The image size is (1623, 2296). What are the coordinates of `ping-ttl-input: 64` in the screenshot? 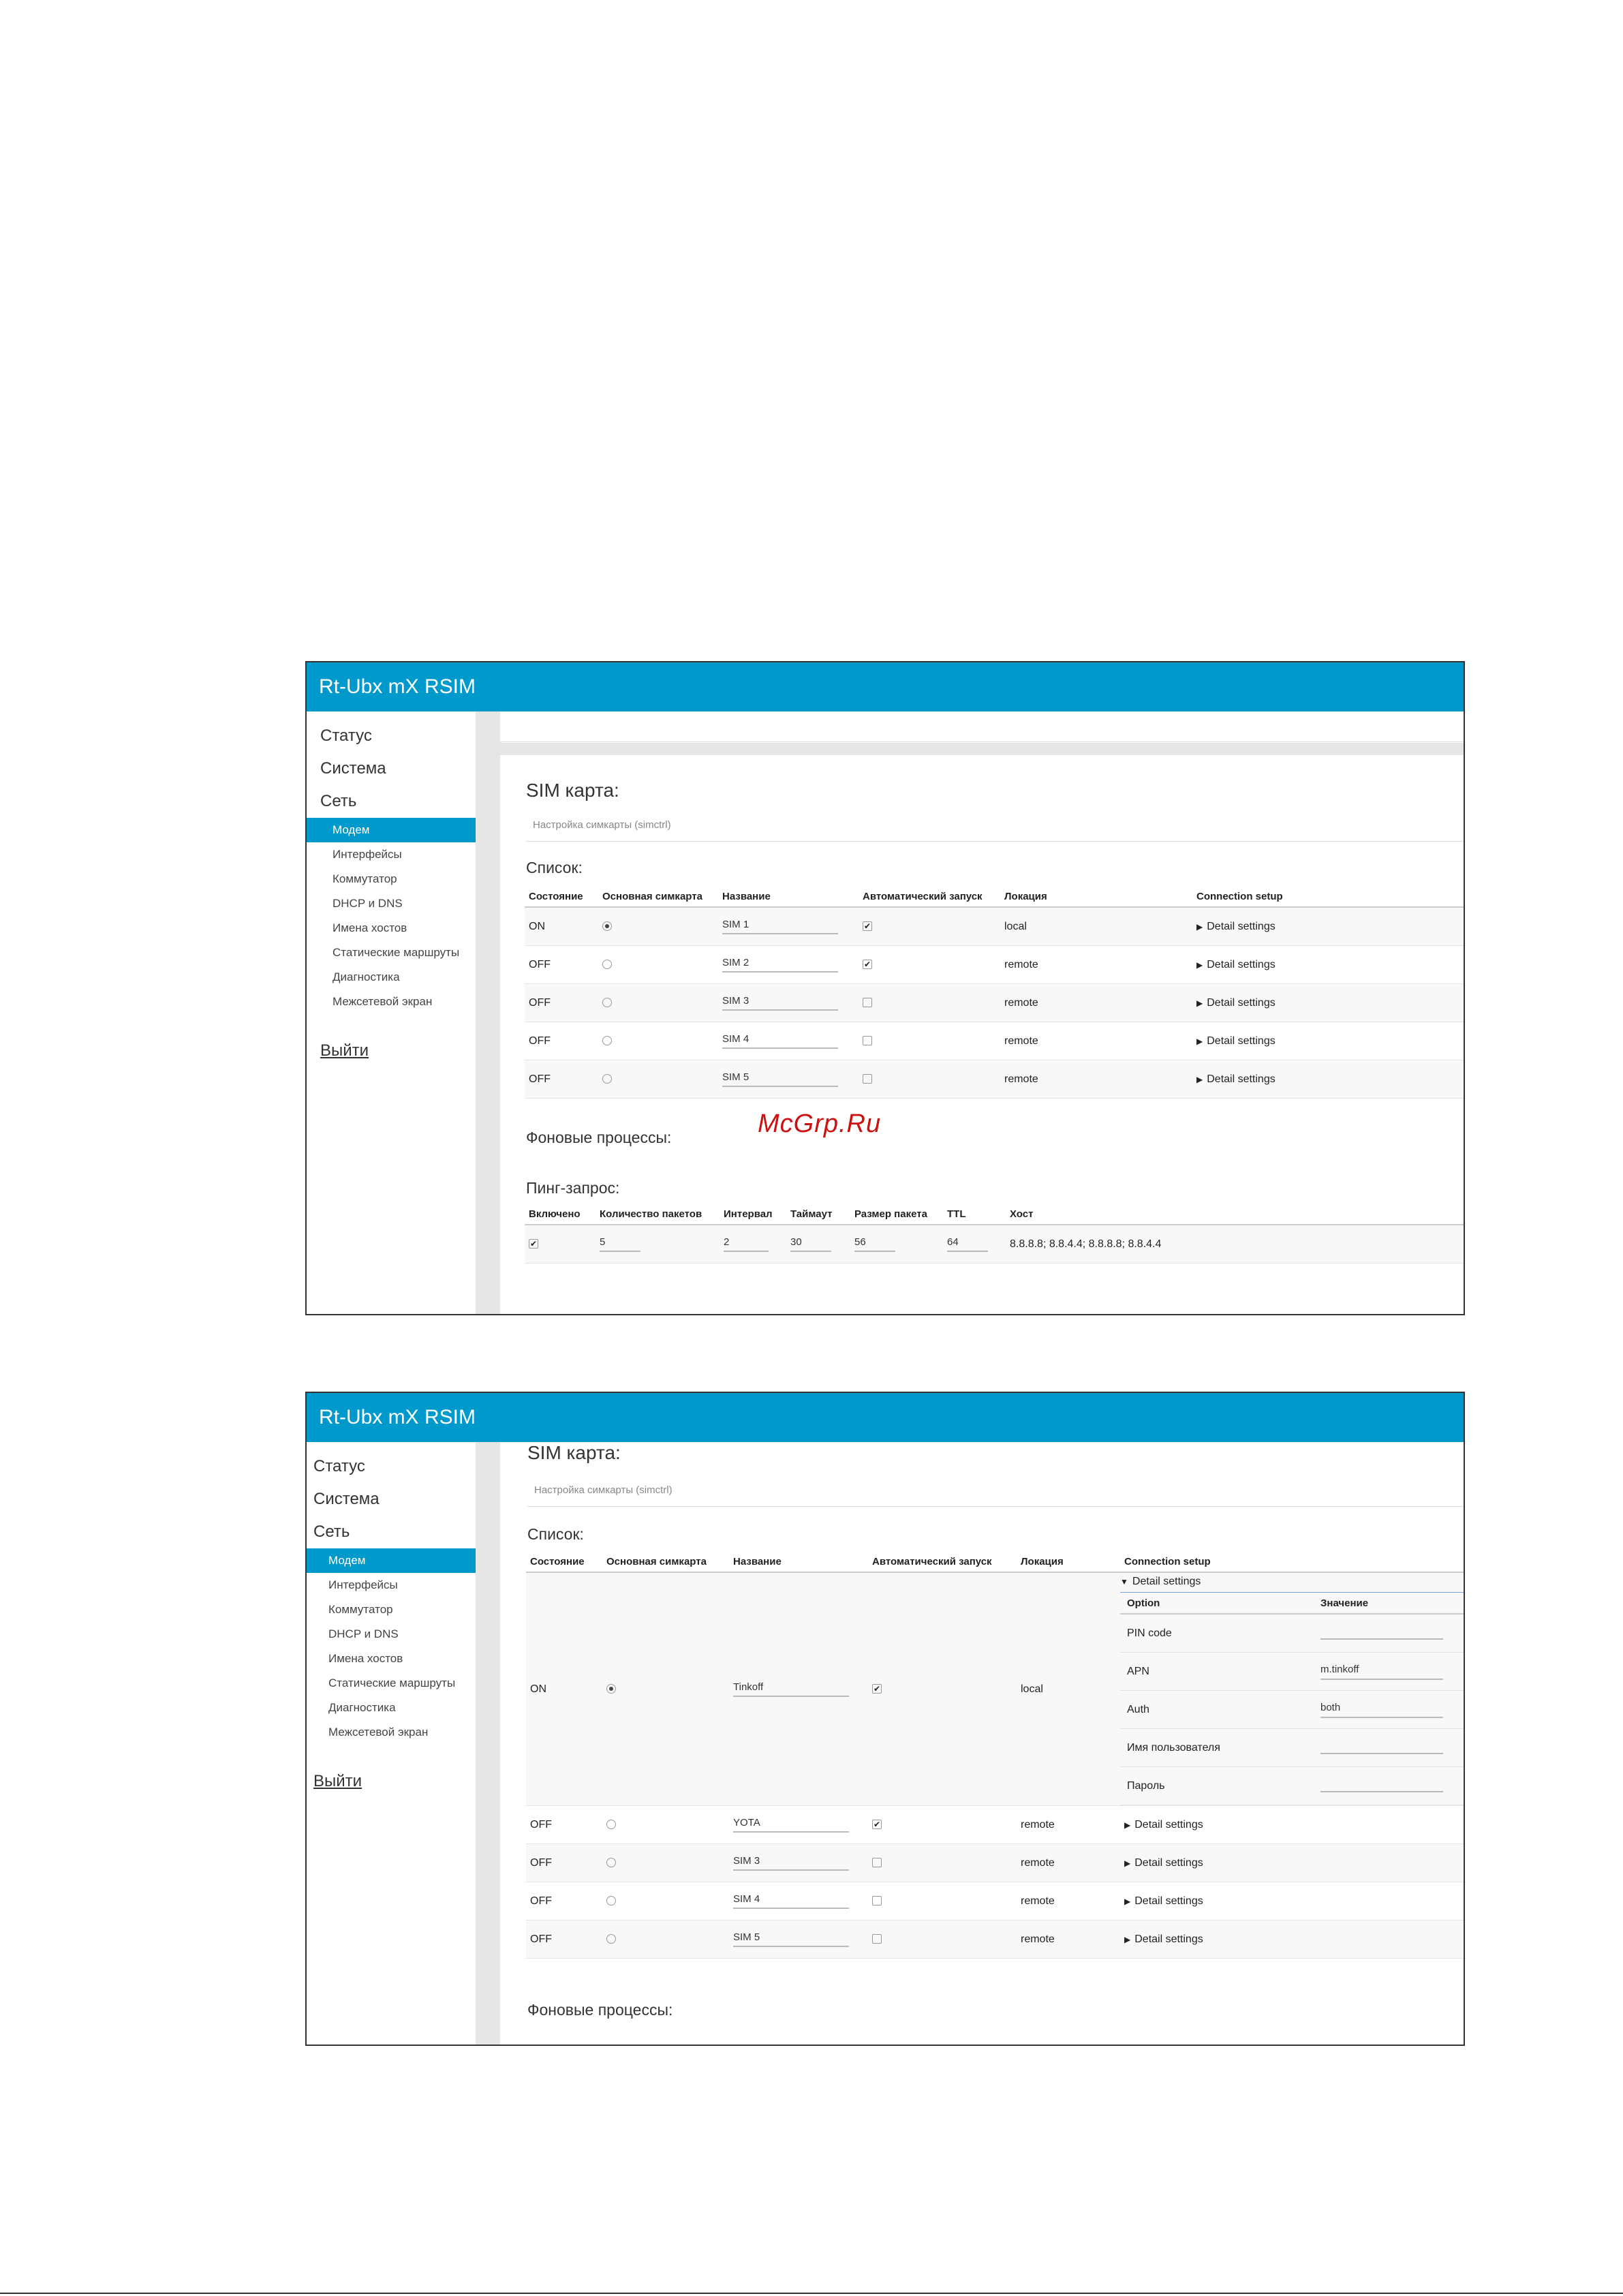 It's located at (967, 1244).